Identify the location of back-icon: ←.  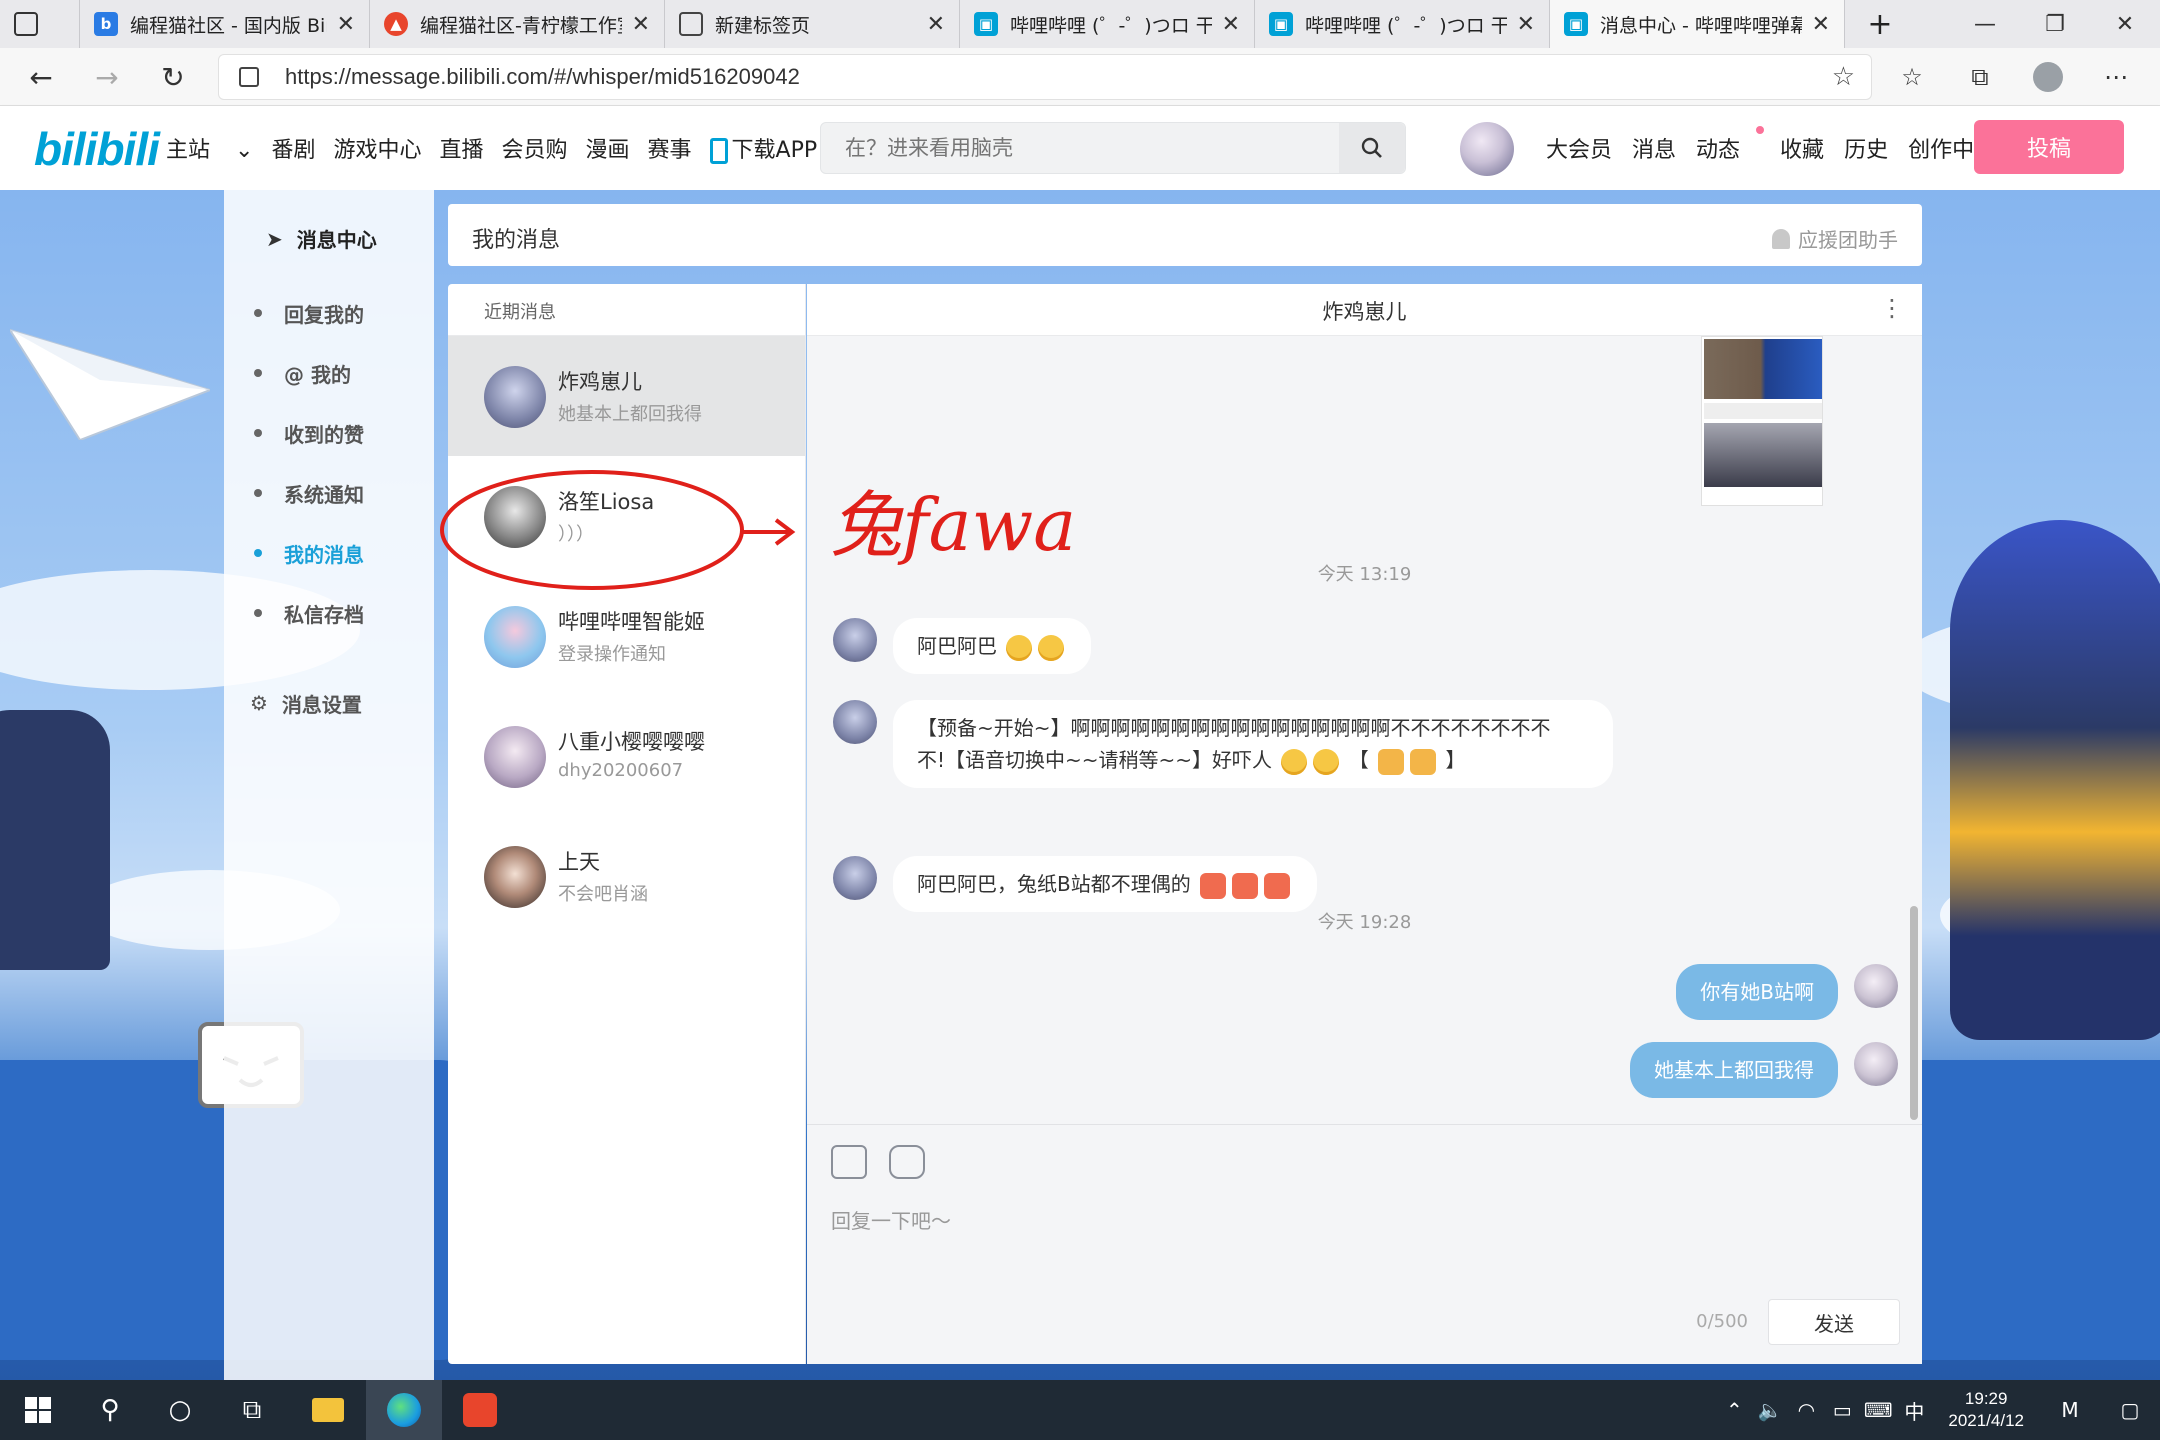
(41, 77).